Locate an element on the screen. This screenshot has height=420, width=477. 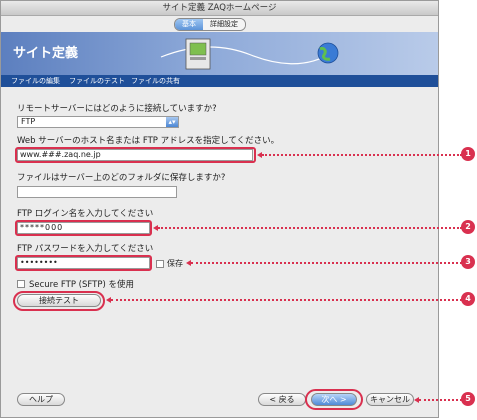
connect-question: リモートサーバーにはどのように接続していますか? is located at coordinates (117, 109).